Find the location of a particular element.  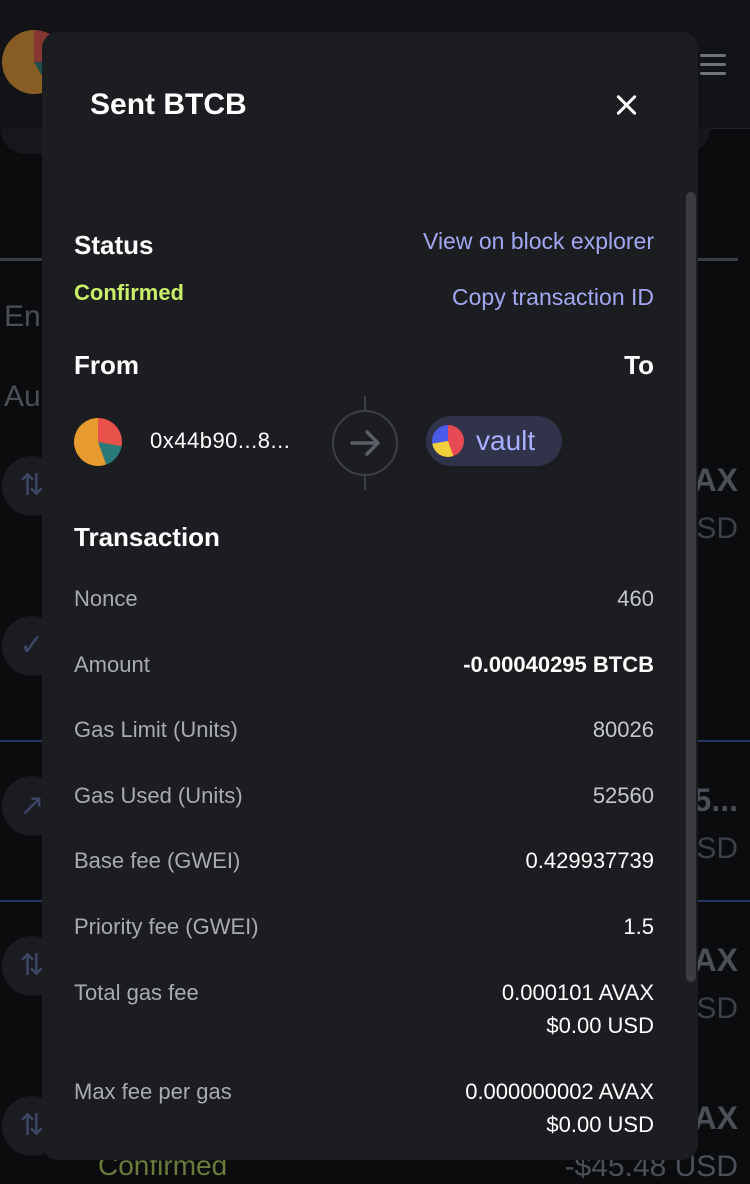

status-heading: Status is located at coordinates (114, 245).